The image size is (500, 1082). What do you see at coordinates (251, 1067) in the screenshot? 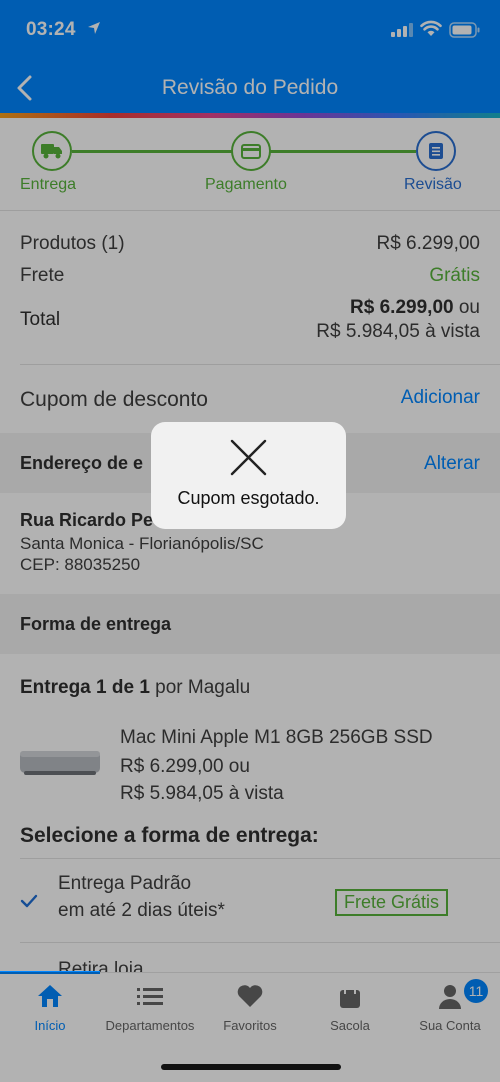
I see `home-indicator` at bounding box center [251, 1067].